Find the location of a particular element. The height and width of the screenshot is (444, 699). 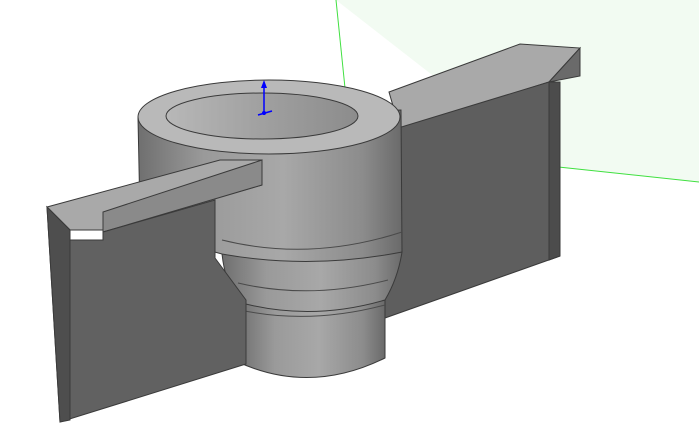

plane-edge-left is located at coordinates (340, 44).